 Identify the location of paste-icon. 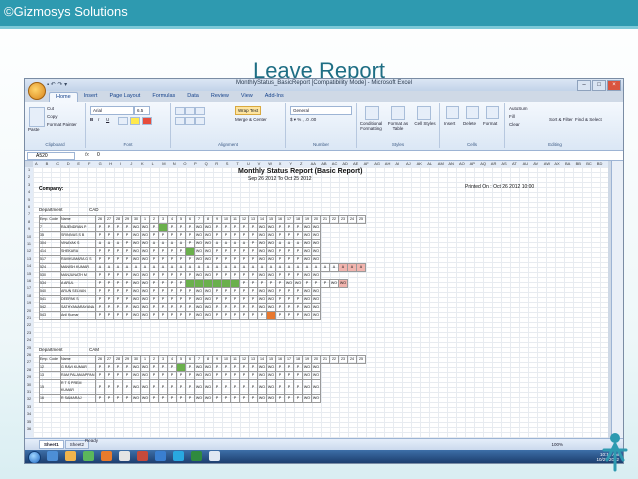
(37, 117).